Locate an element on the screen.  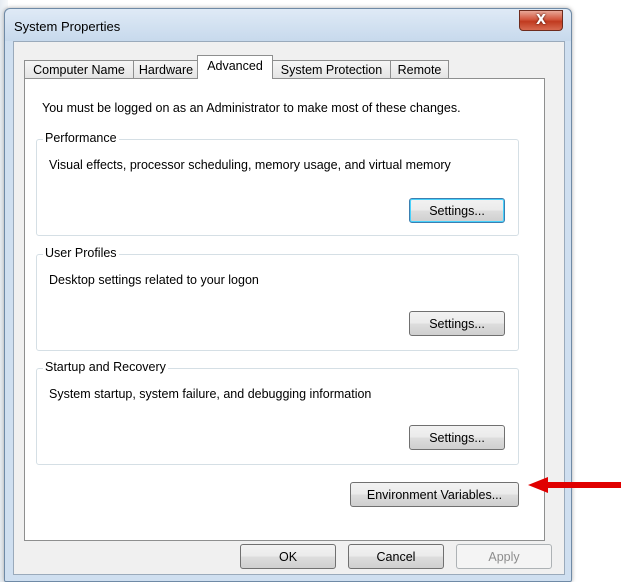
annotation-arrow-icon is located at coordinates (574, 485).